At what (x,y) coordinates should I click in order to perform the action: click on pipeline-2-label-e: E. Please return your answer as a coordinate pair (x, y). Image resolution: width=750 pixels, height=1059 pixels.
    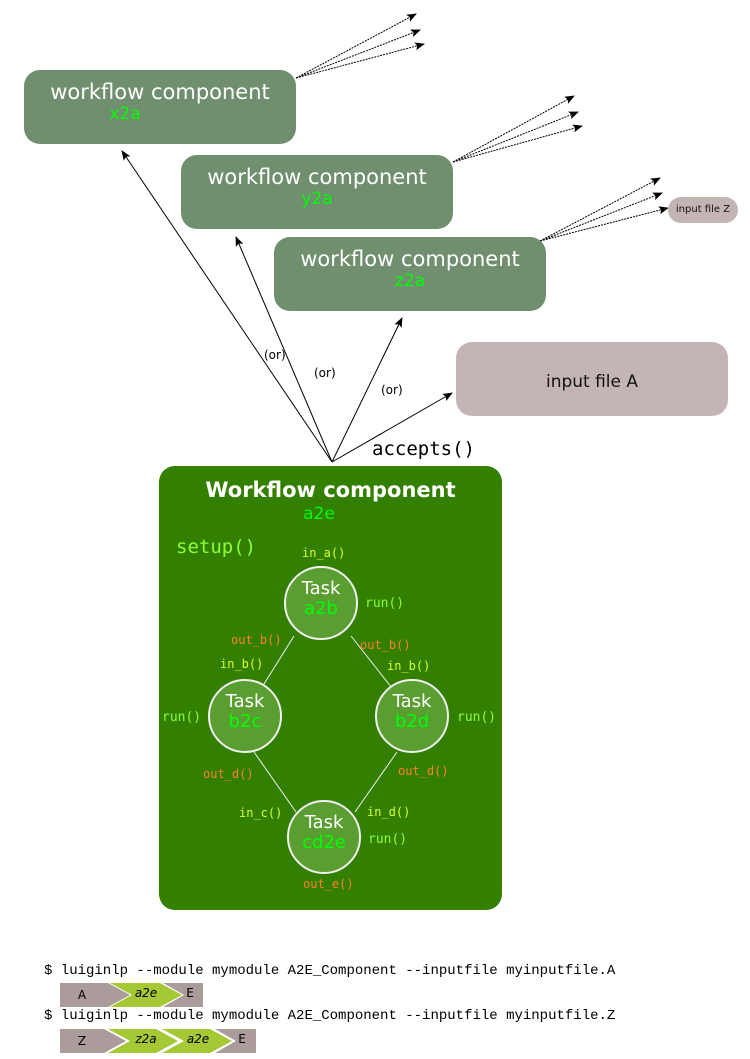
    Looking at the image, I should click on (242, 1039).